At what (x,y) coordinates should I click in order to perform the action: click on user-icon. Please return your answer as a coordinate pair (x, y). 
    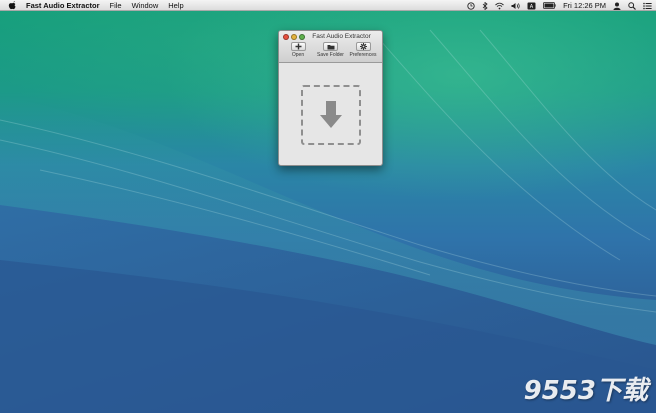
    Looking at the image, I should click on (617, 6).